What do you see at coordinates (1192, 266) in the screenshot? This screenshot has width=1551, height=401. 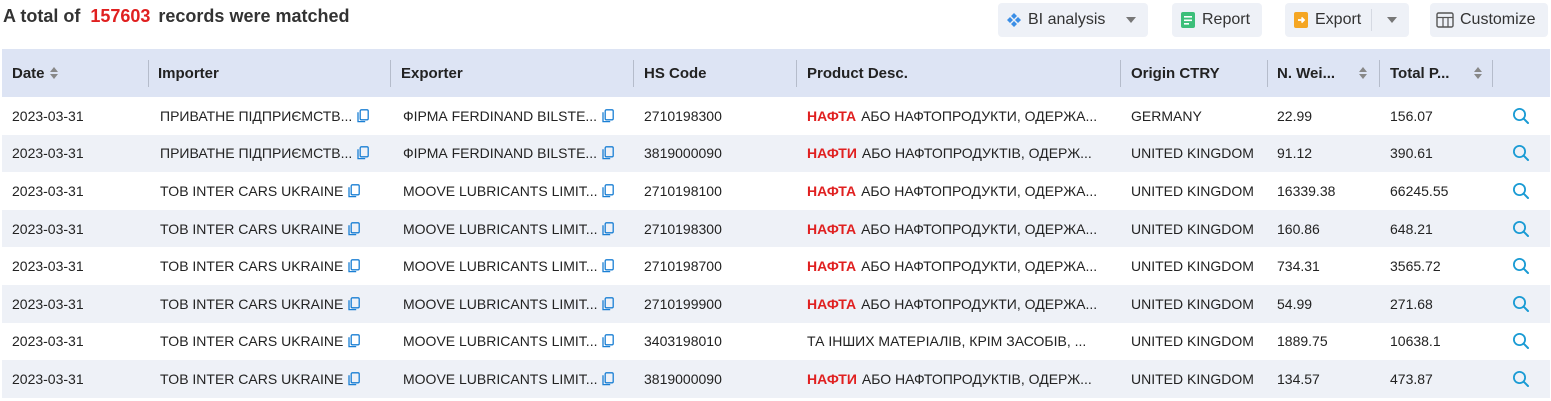 I see `cell-text: UNITED KINGDOM` at bounding box center [1192, 266].